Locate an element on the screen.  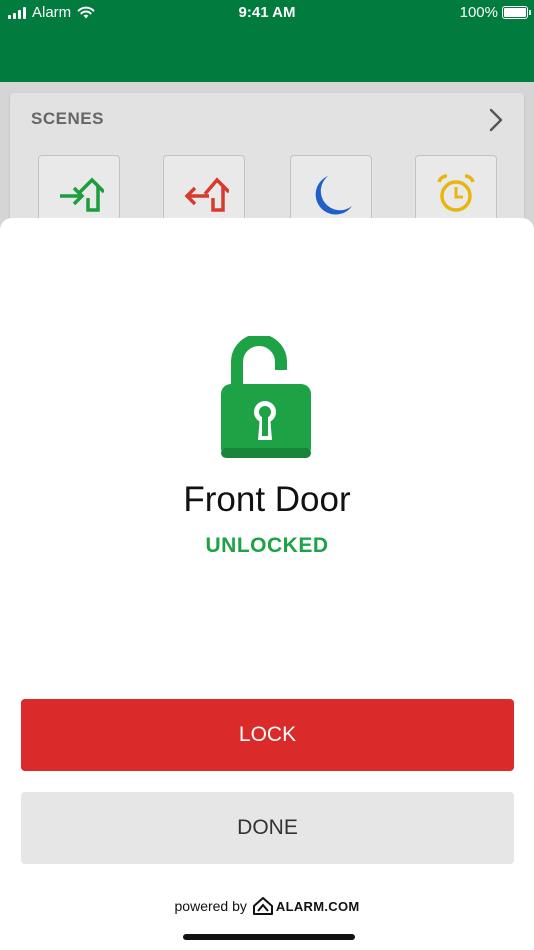
powered-by-text: powered by is located at coordinates (210, 906).